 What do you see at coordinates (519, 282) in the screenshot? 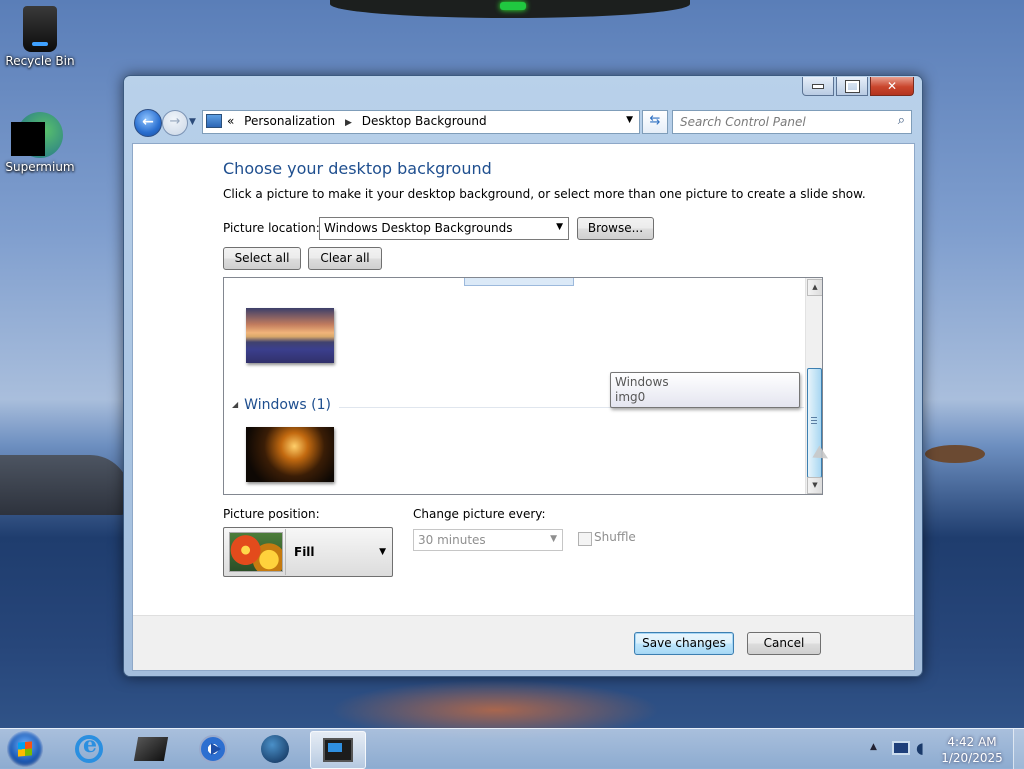
I see `gallery-group-header-edge` at bounding box center [519, 282].